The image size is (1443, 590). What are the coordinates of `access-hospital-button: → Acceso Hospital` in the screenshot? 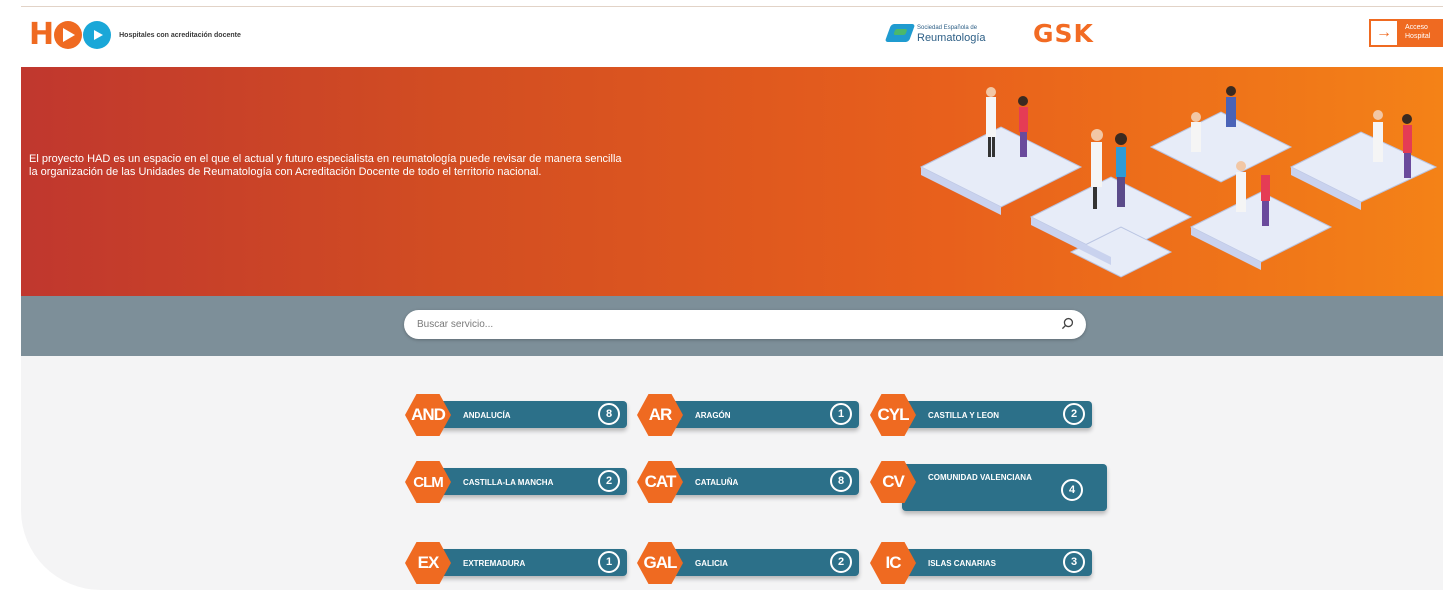 It's located at (1406, 33).